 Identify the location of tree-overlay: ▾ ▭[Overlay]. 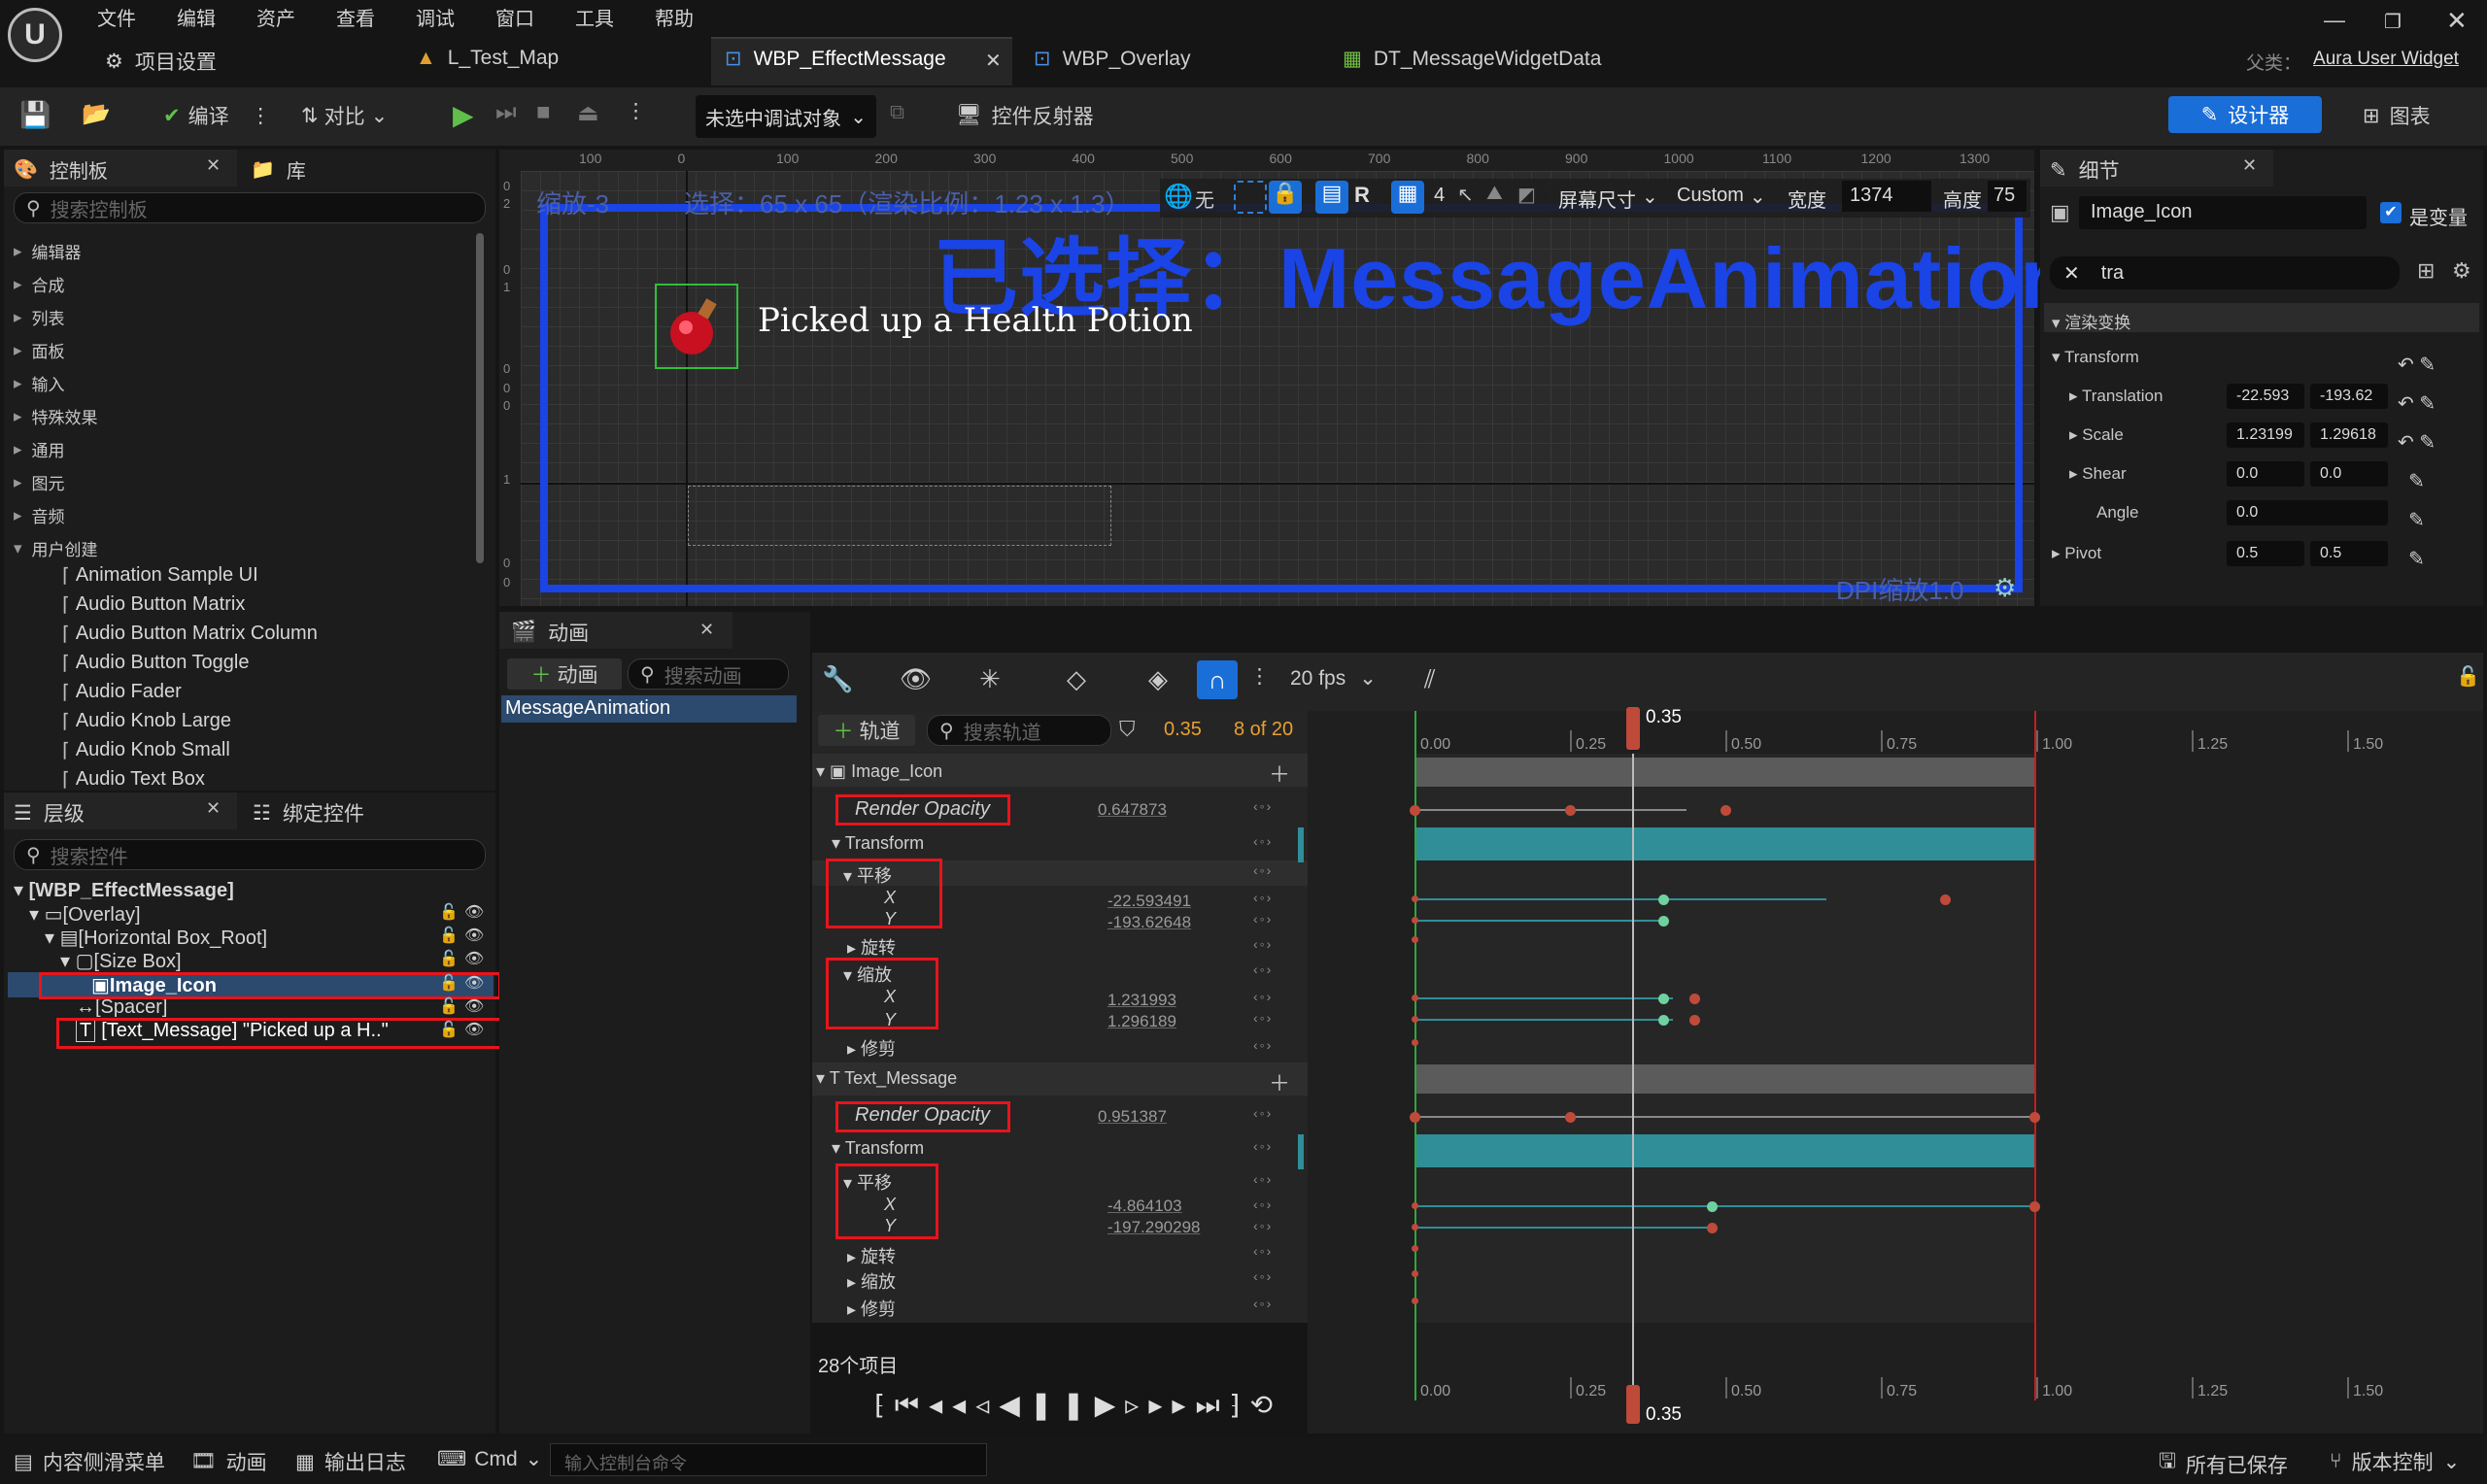
(85, 915).